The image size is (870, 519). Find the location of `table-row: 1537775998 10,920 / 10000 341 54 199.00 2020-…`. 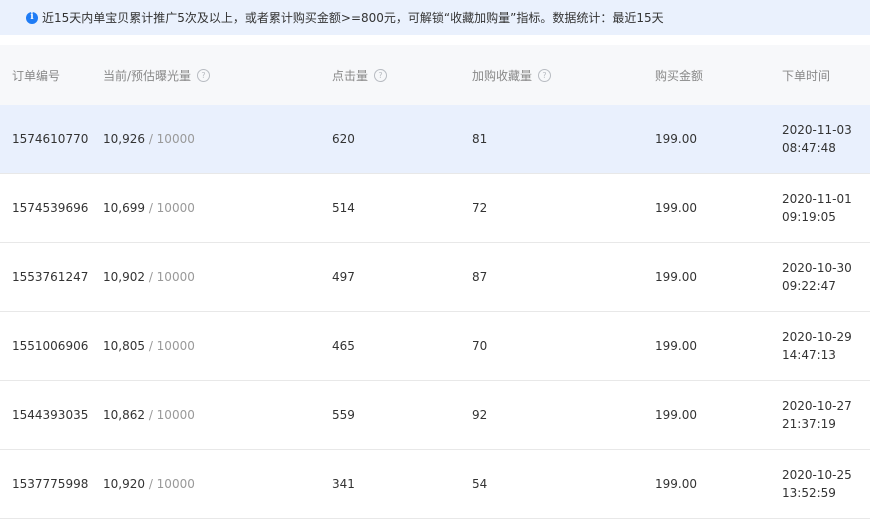

table-row: 1537775998 10,920 / 10000 341 54 199.00 2020-… is located at coordinates (435, 484).